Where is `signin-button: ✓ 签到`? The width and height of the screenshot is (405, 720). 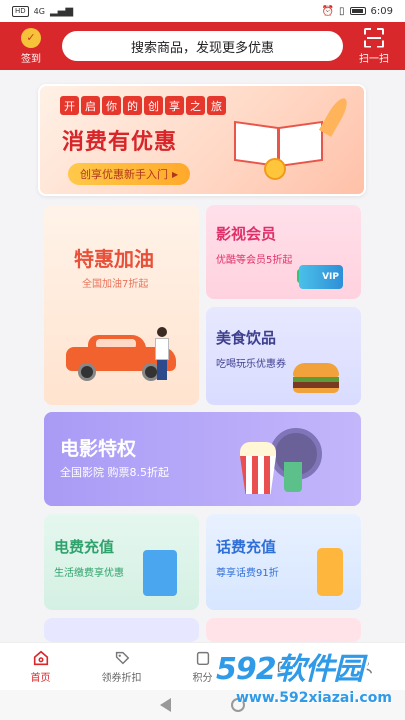
signin-button: ✓ 签到 is located at coordinates (31, 46).